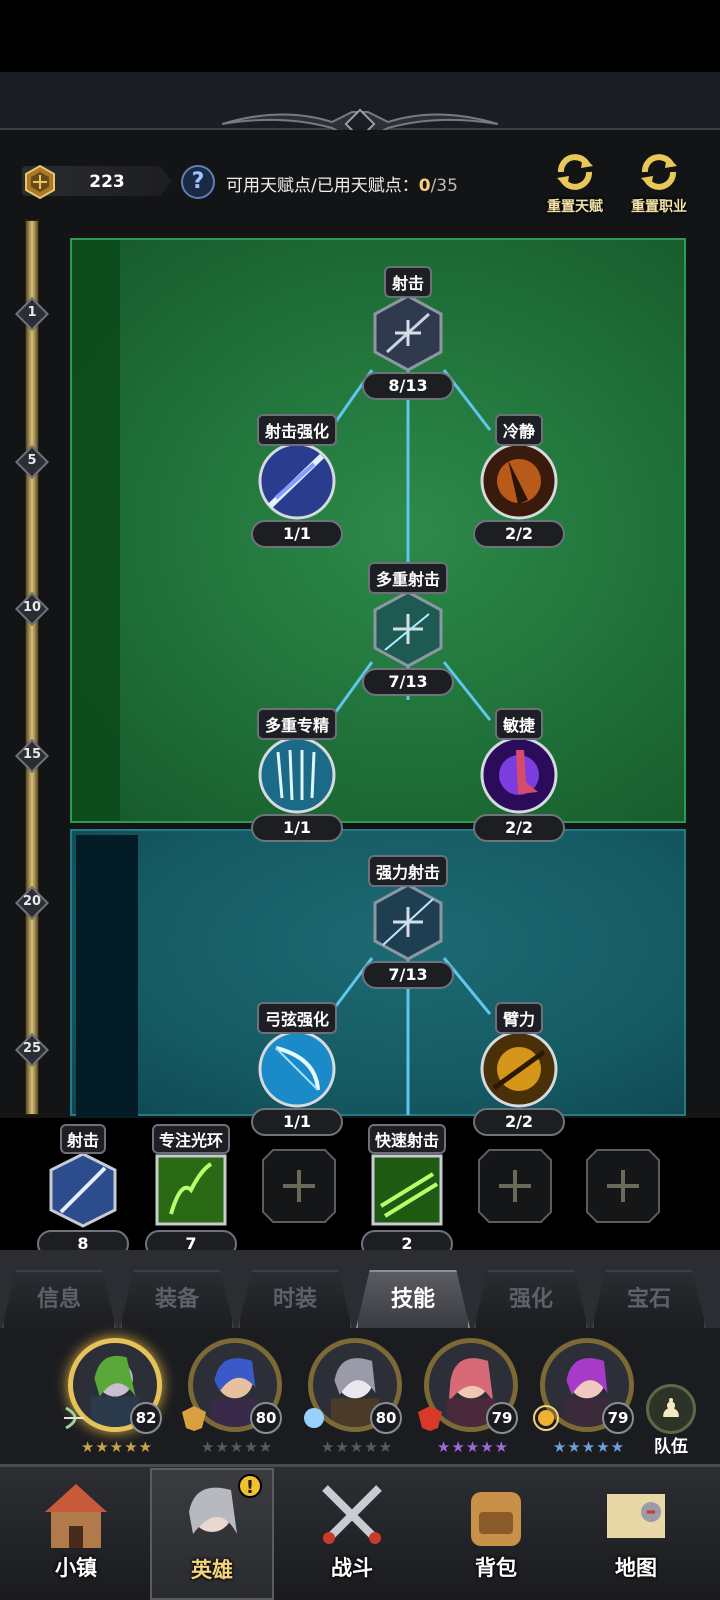  Describe the element at coordinates (76, 1568) in the screenshot. I see `nav-label: 小镇` at that location.